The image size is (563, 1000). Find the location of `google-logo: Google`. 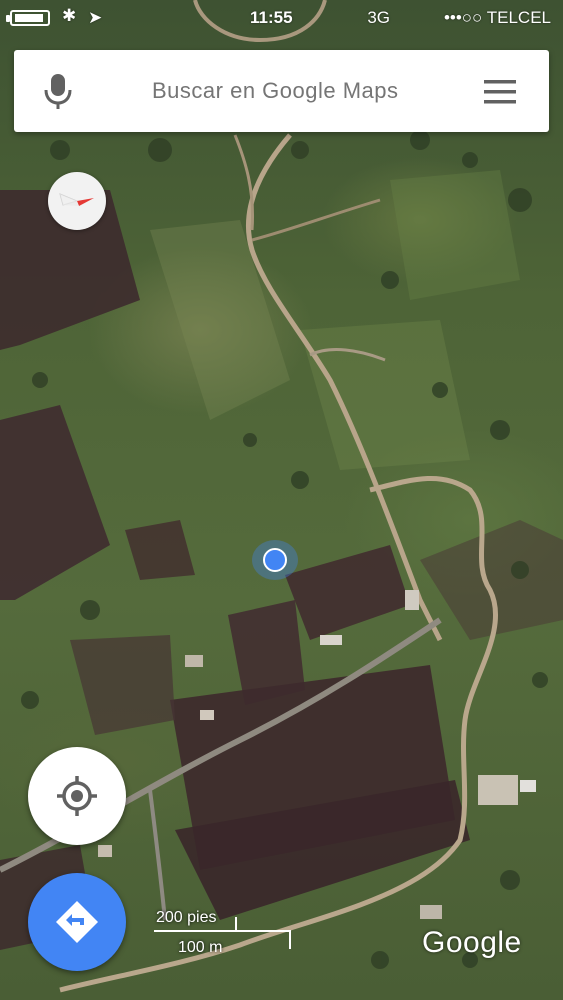

google-logo: Google is located at coordinates (472, 942).